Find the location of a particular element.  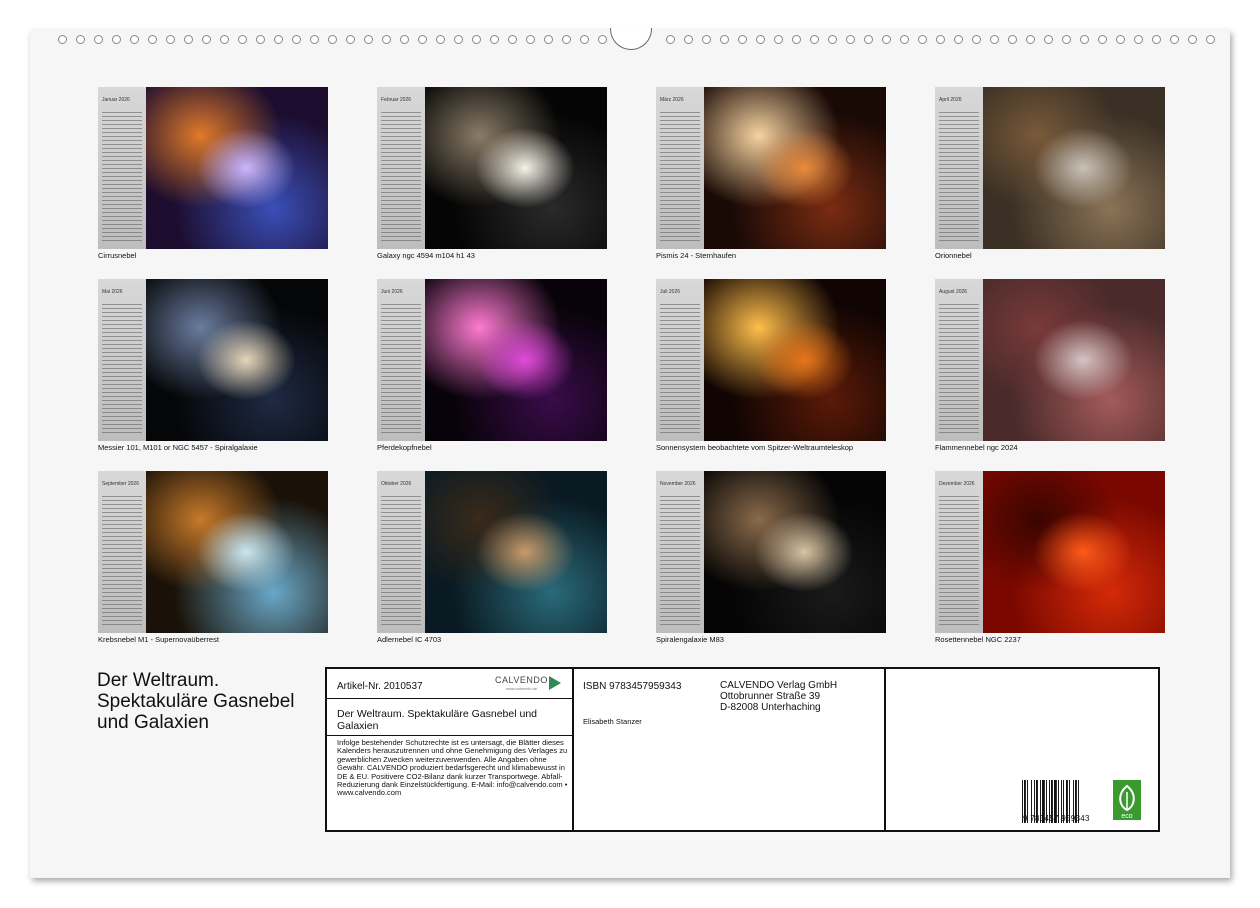

calendar-strip: Juni 2026 is located at coordinates (401, 360).